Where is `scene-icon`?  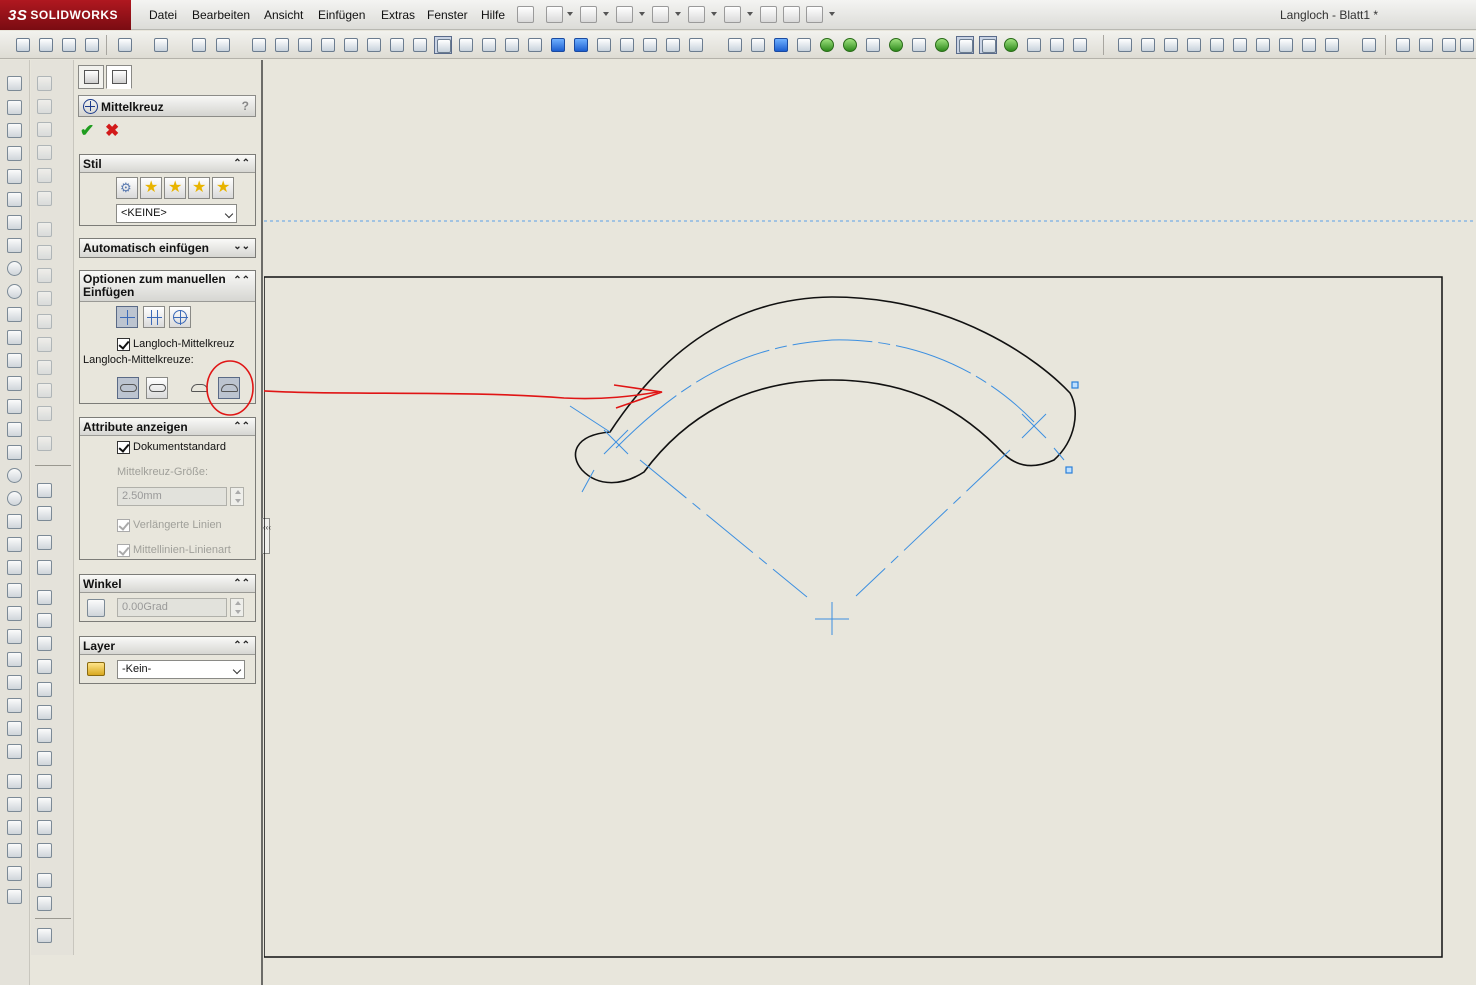 scene-icon is located at coordinates (758, 45).